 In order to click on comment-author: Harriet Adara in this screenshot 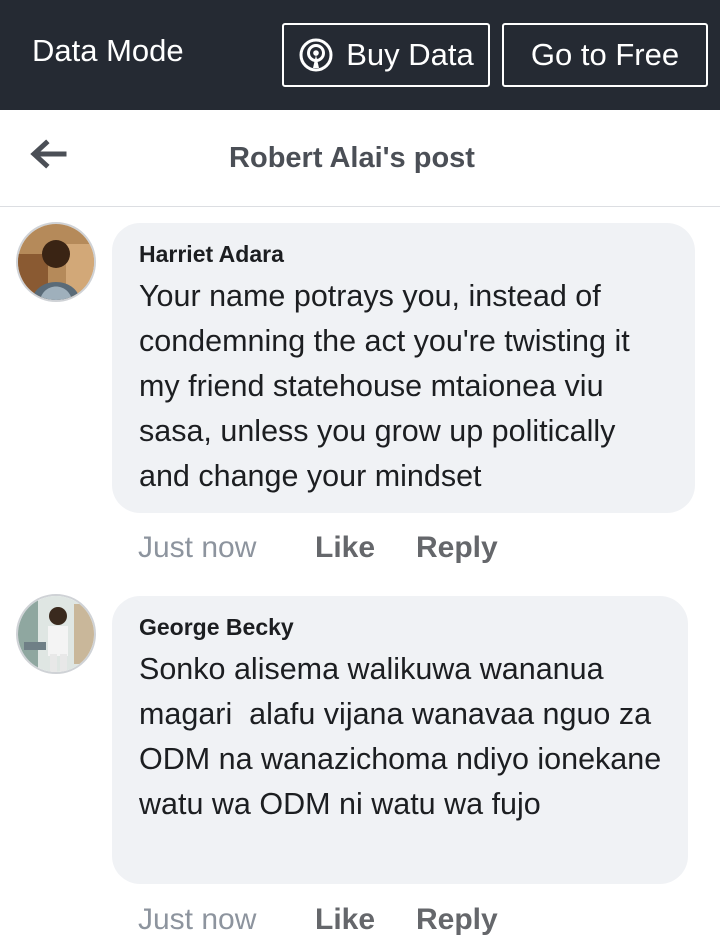, I will do `click(404, 254)`.